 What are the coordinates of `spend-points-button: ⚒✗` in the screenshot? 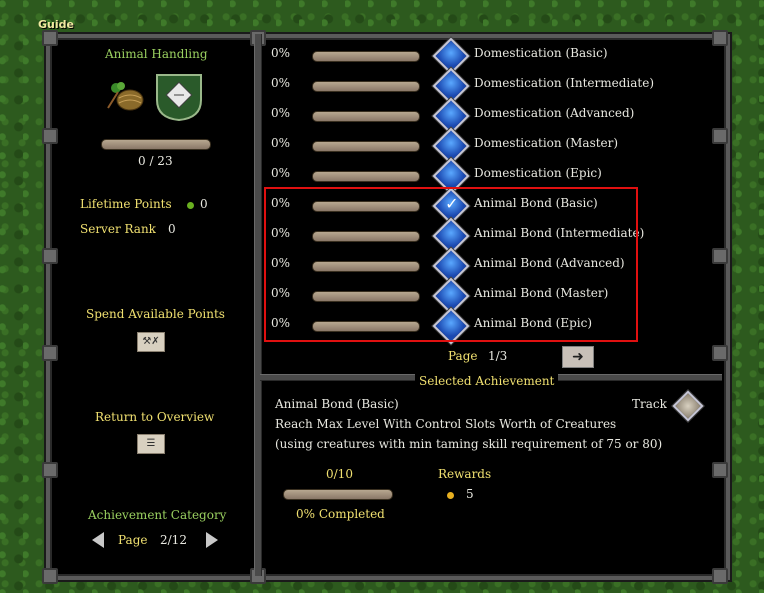 It's located at (151, 342).